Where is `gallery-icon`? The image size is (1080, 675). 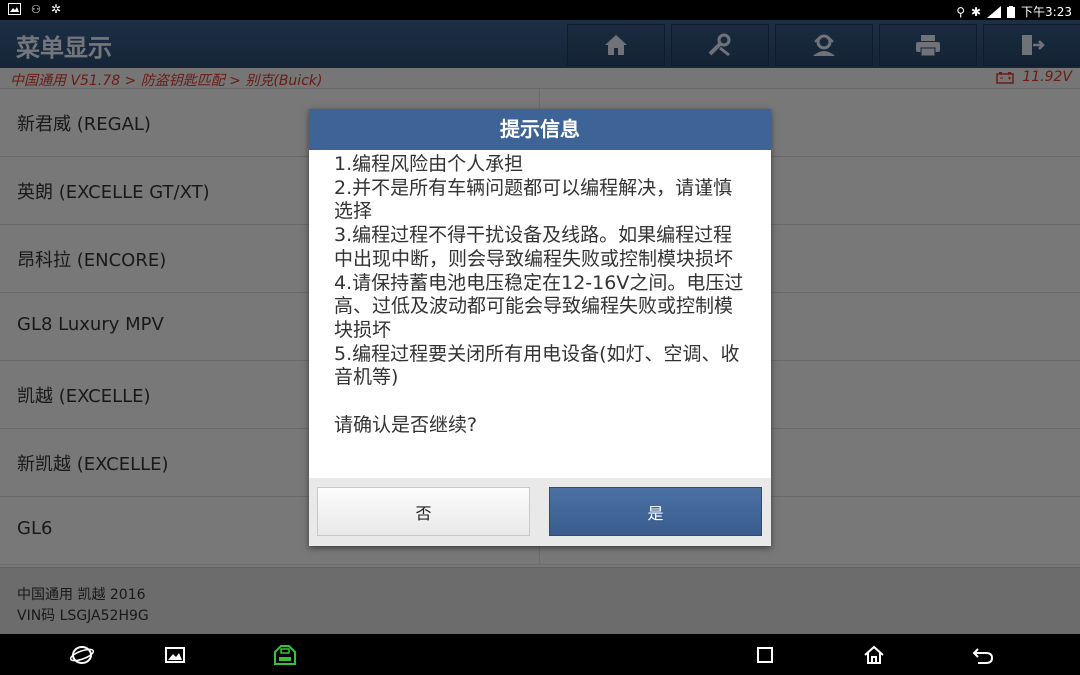
gallery-icon is located at coordinates (175, 655).